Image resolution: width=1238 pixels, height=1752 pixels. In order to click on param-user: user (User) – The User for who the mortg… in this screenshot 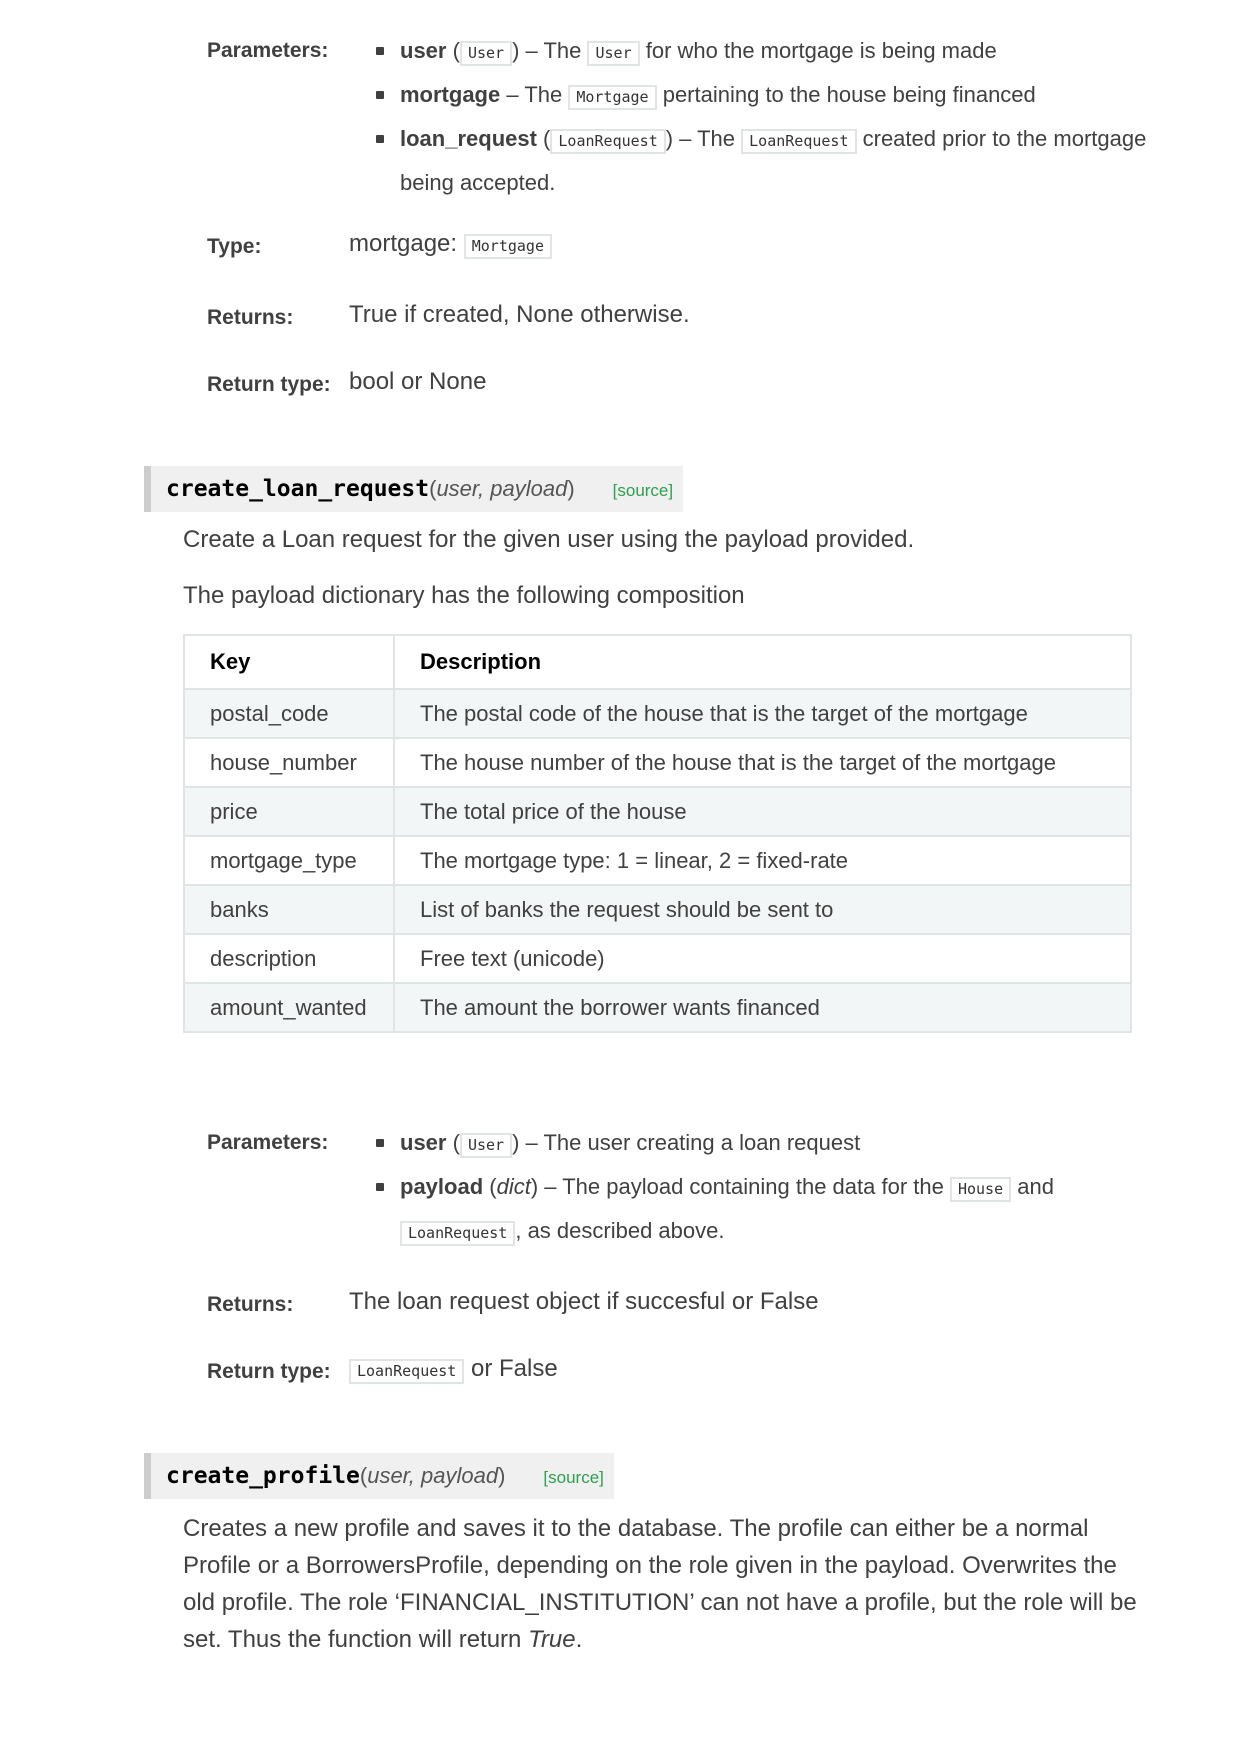, I will do `click(774, 52)`.